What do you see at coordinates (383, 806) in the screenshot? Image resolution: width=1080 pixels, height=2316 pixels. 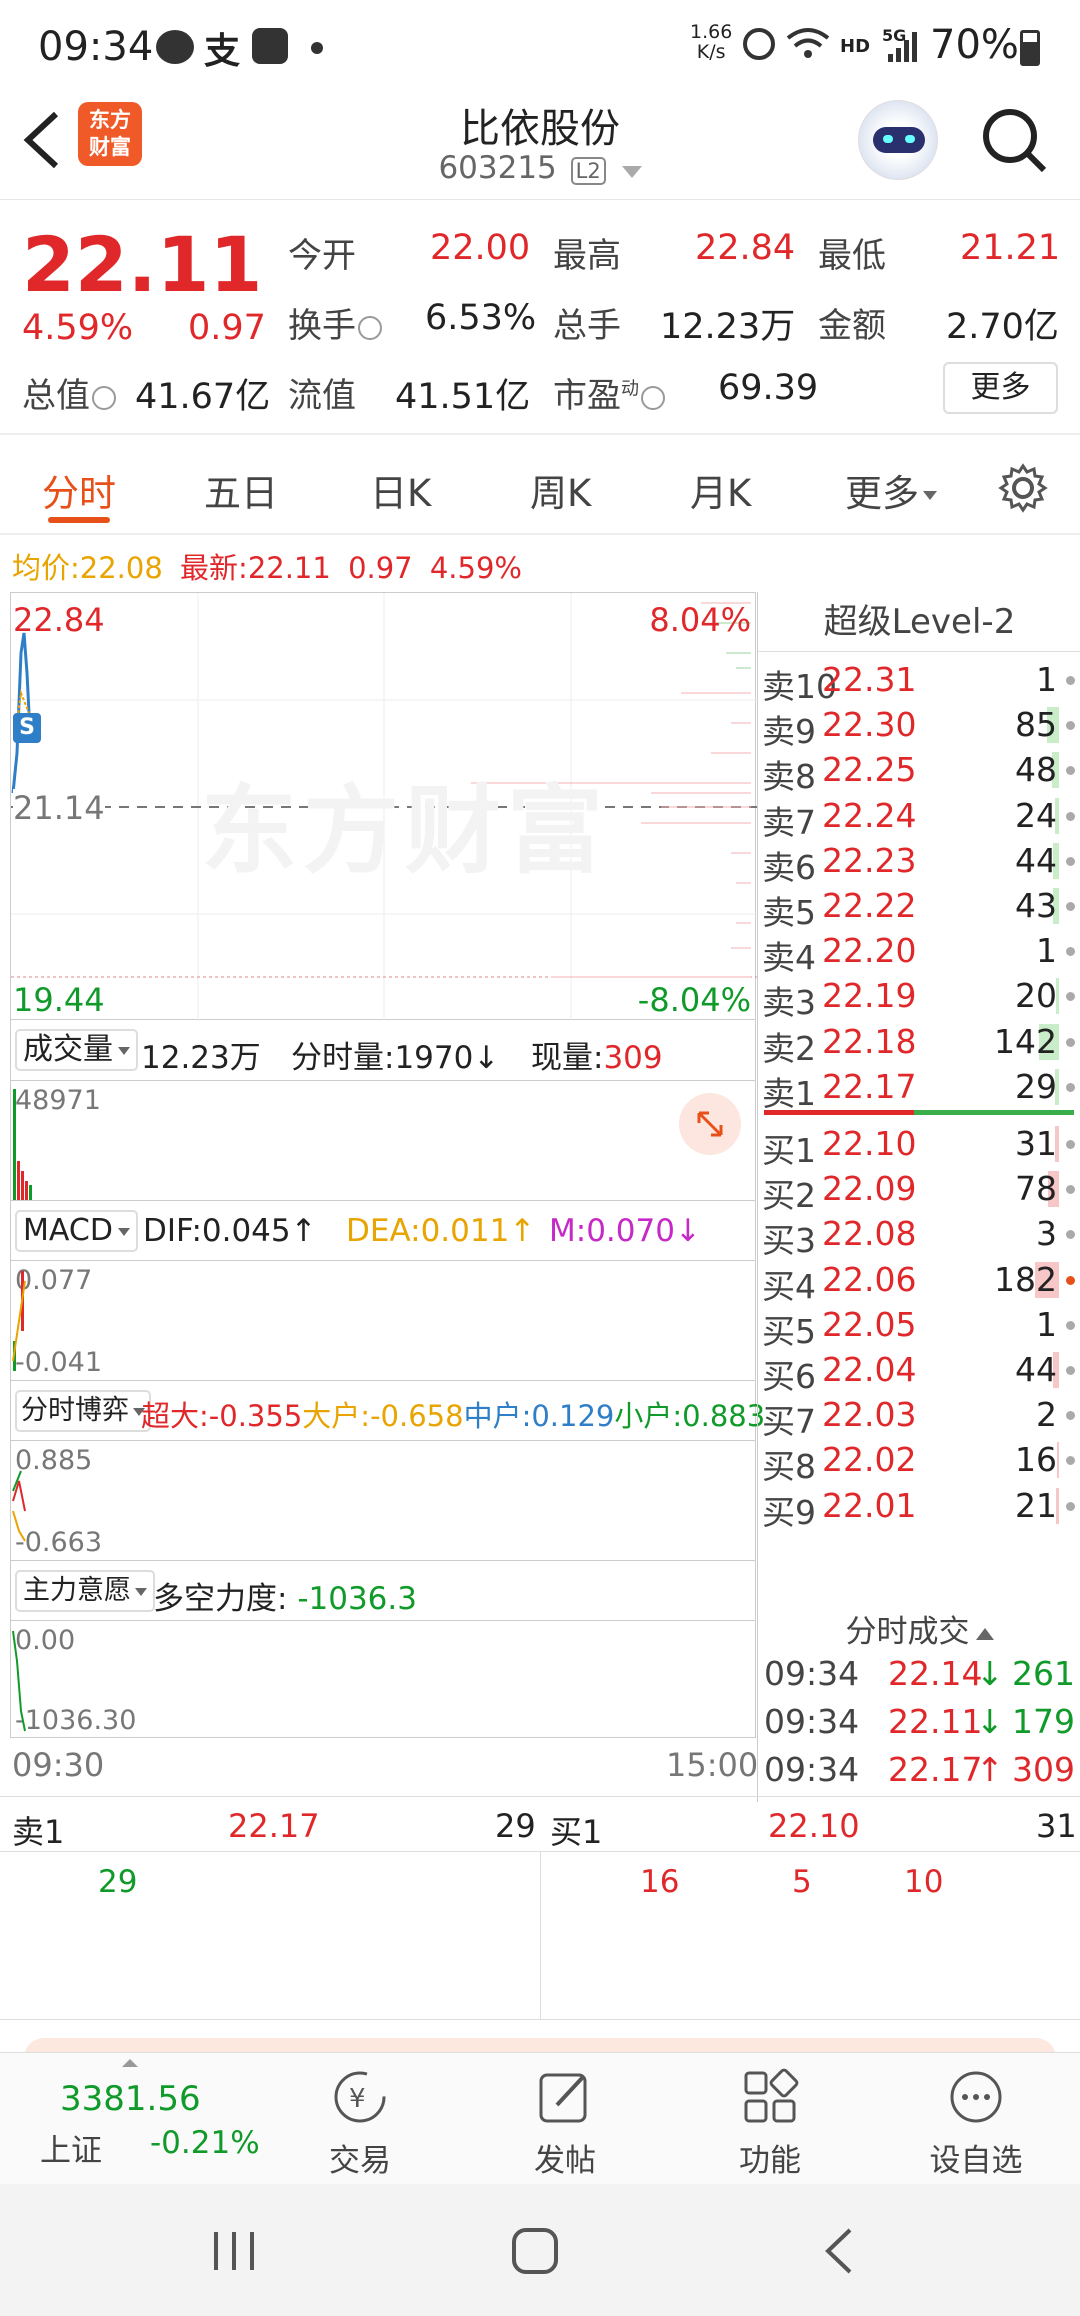 I see `intraday-price-chart: 东方财富 22.84 8.04% 21.14 19.44 -8.04% S` at bounding box center [383, 806].